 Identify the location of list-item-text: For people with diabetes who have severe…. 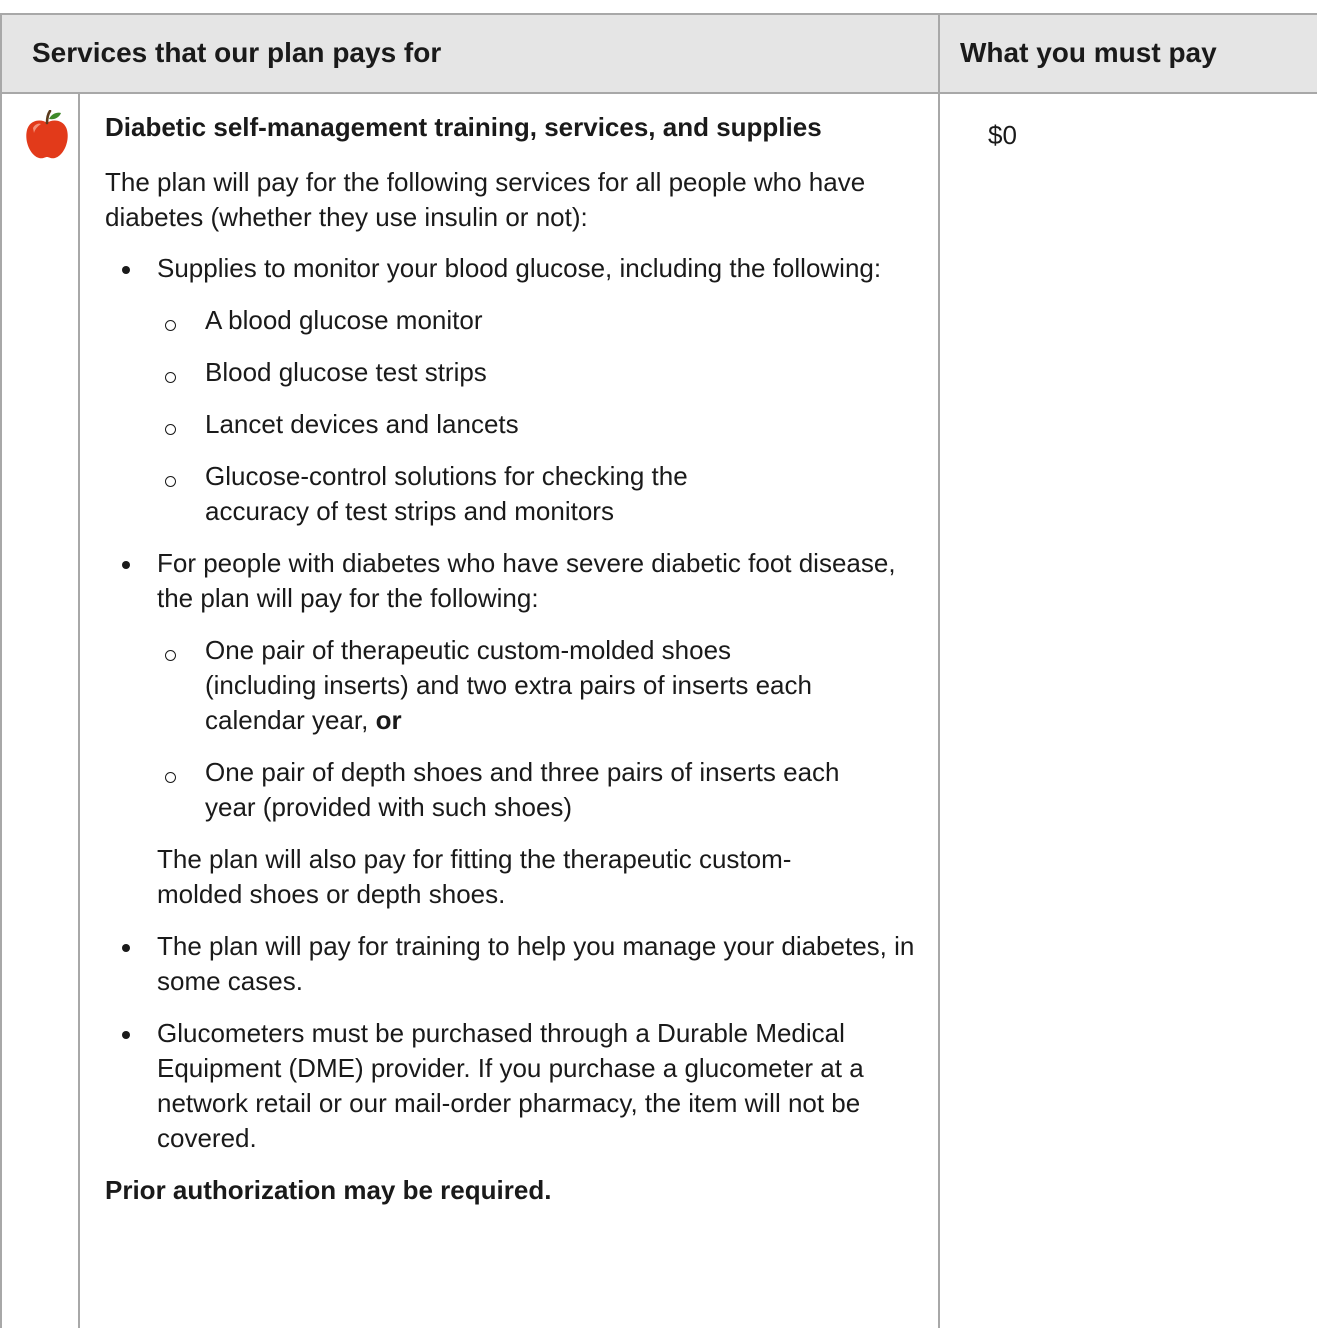
(526, 580).